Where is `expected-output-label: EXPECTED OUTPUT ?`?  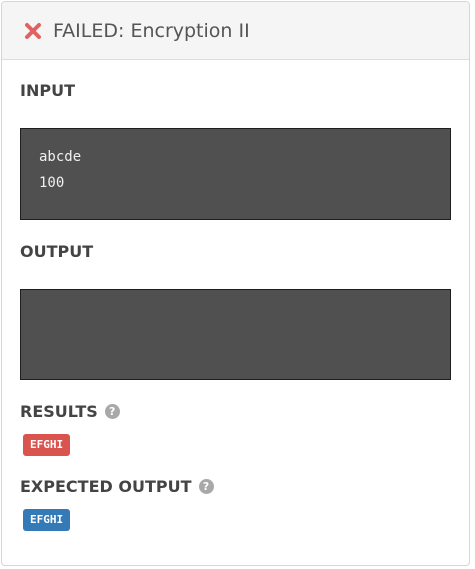
expected-output-label: EXPECTED OUTPUT ? is located at coordinates (117, 486).